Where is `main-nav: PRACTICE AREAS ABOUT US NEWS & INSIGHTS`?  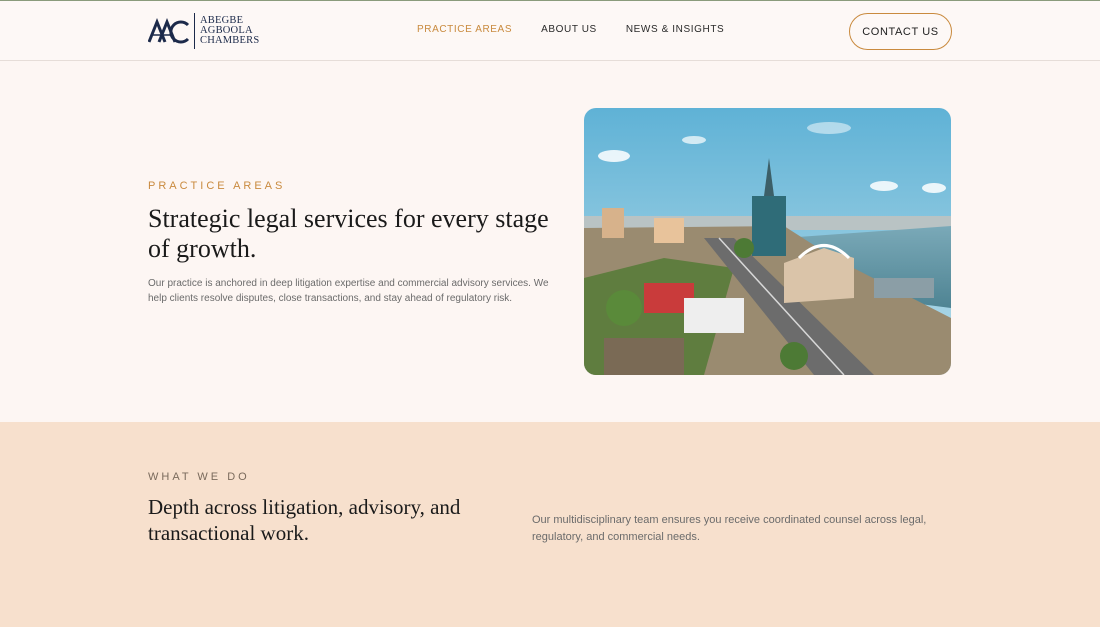
main-nav: PRACTICE AREAS ABOUT US NEWS & INSIGHTS is located at coordinates (585, 29).